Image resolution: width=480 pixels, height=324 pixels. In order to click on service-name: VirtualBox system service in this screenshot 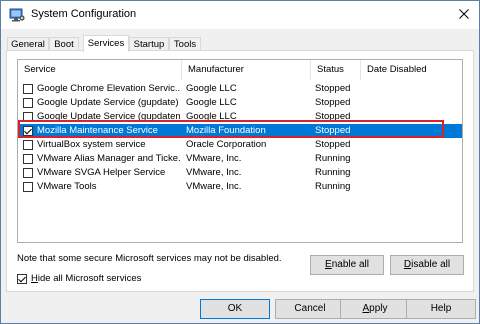, I will do `click(91, 144)`.